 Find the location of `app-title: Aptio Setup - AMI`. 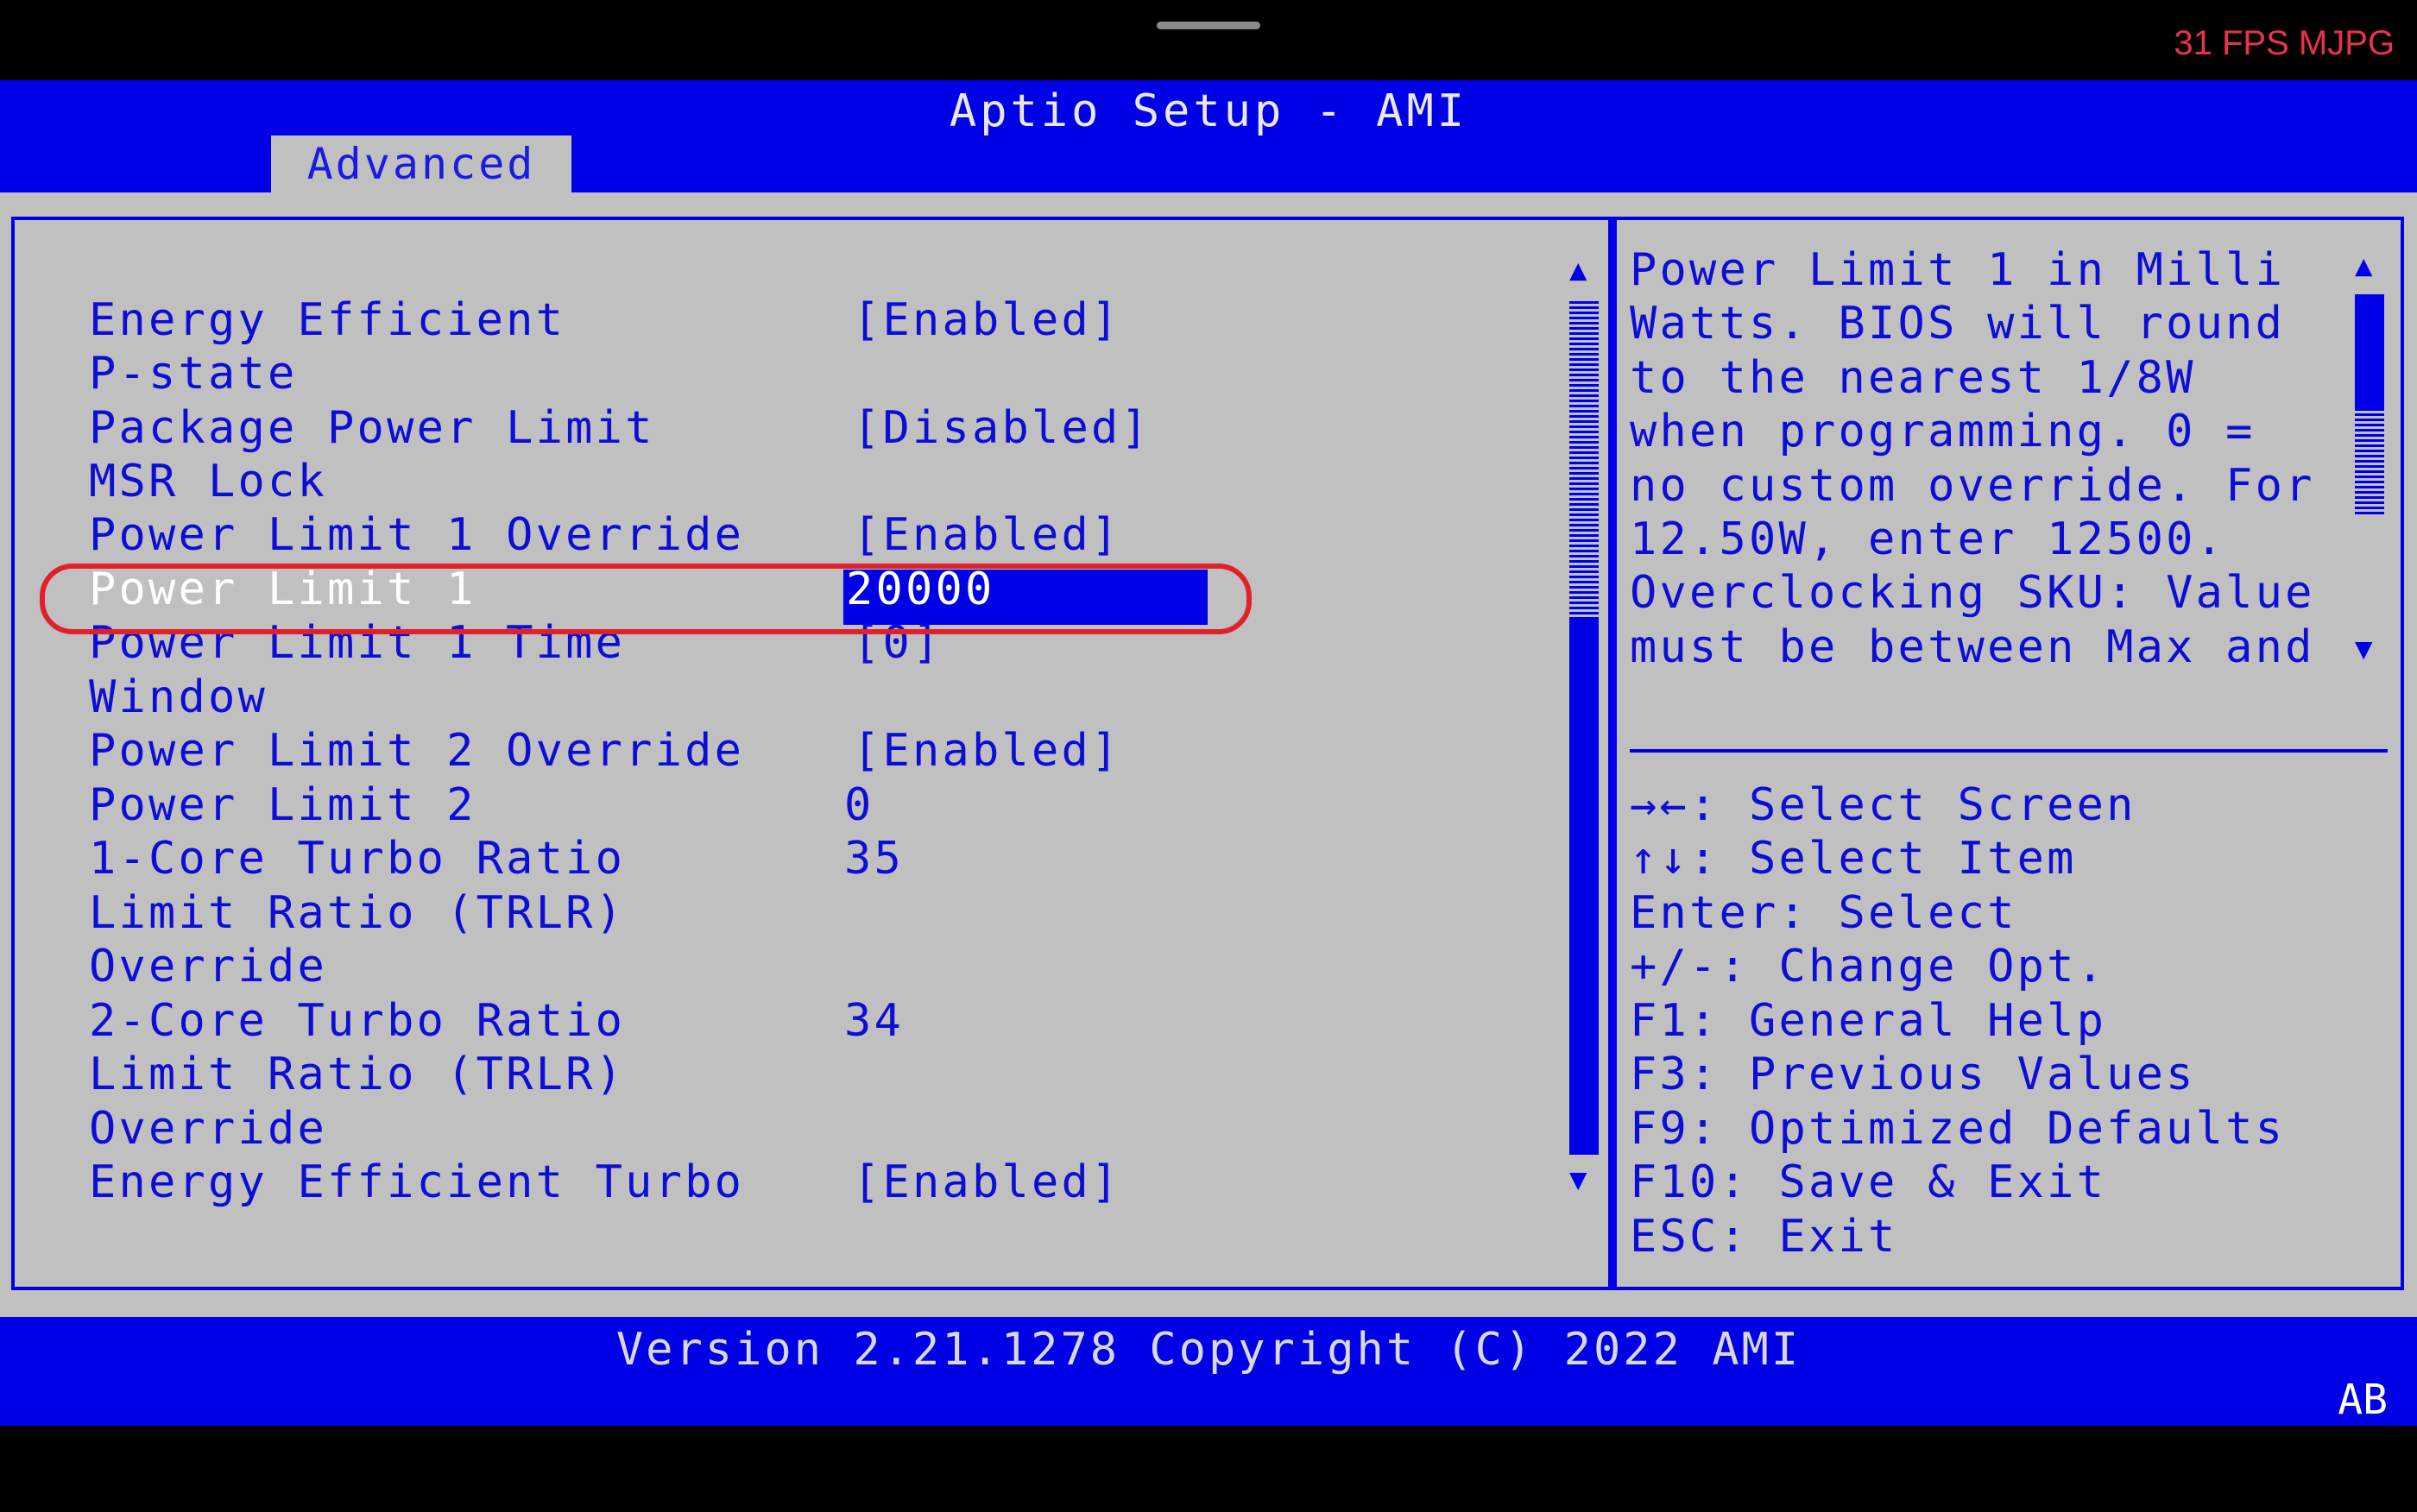

app-title: Aptio Setup - AMI is located at coordinates (1208, 111).